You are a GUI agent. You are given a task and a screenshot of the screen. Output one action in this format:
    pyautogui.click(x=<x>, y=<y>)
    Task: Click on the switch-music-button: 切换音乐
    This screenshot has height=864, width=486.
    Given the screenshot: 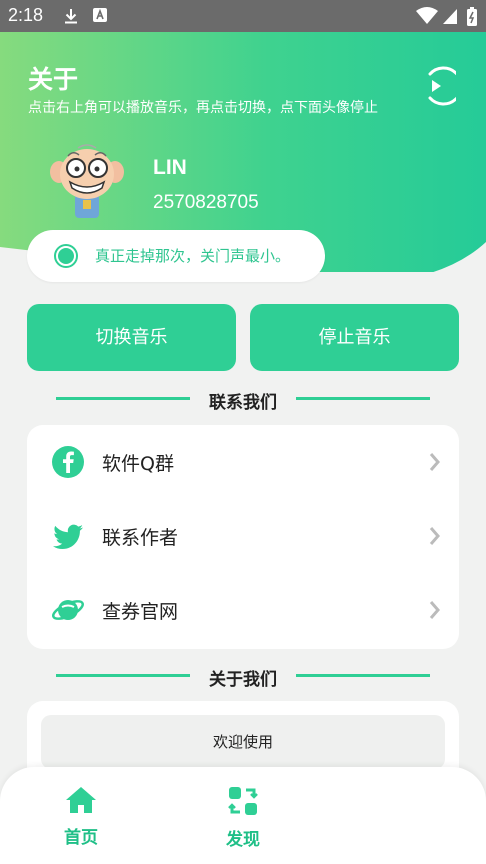 What is the action you would take?
    pyautogui.click(x=131, y=337)
    